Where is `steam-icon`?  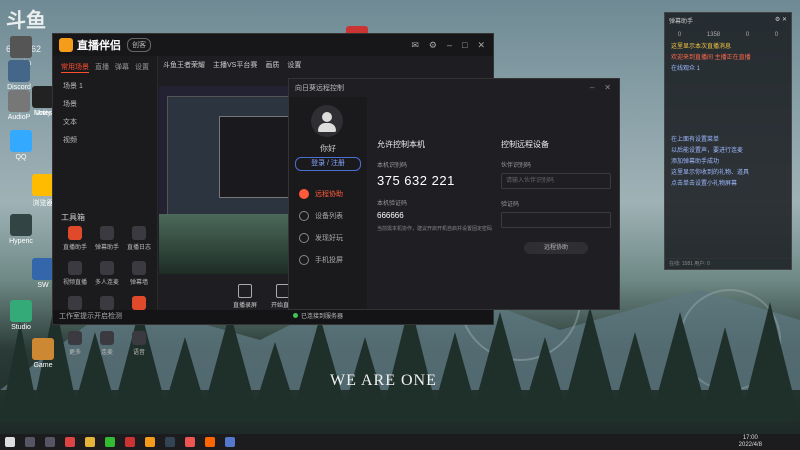
steam-icon is located at coordinates (170, 442).